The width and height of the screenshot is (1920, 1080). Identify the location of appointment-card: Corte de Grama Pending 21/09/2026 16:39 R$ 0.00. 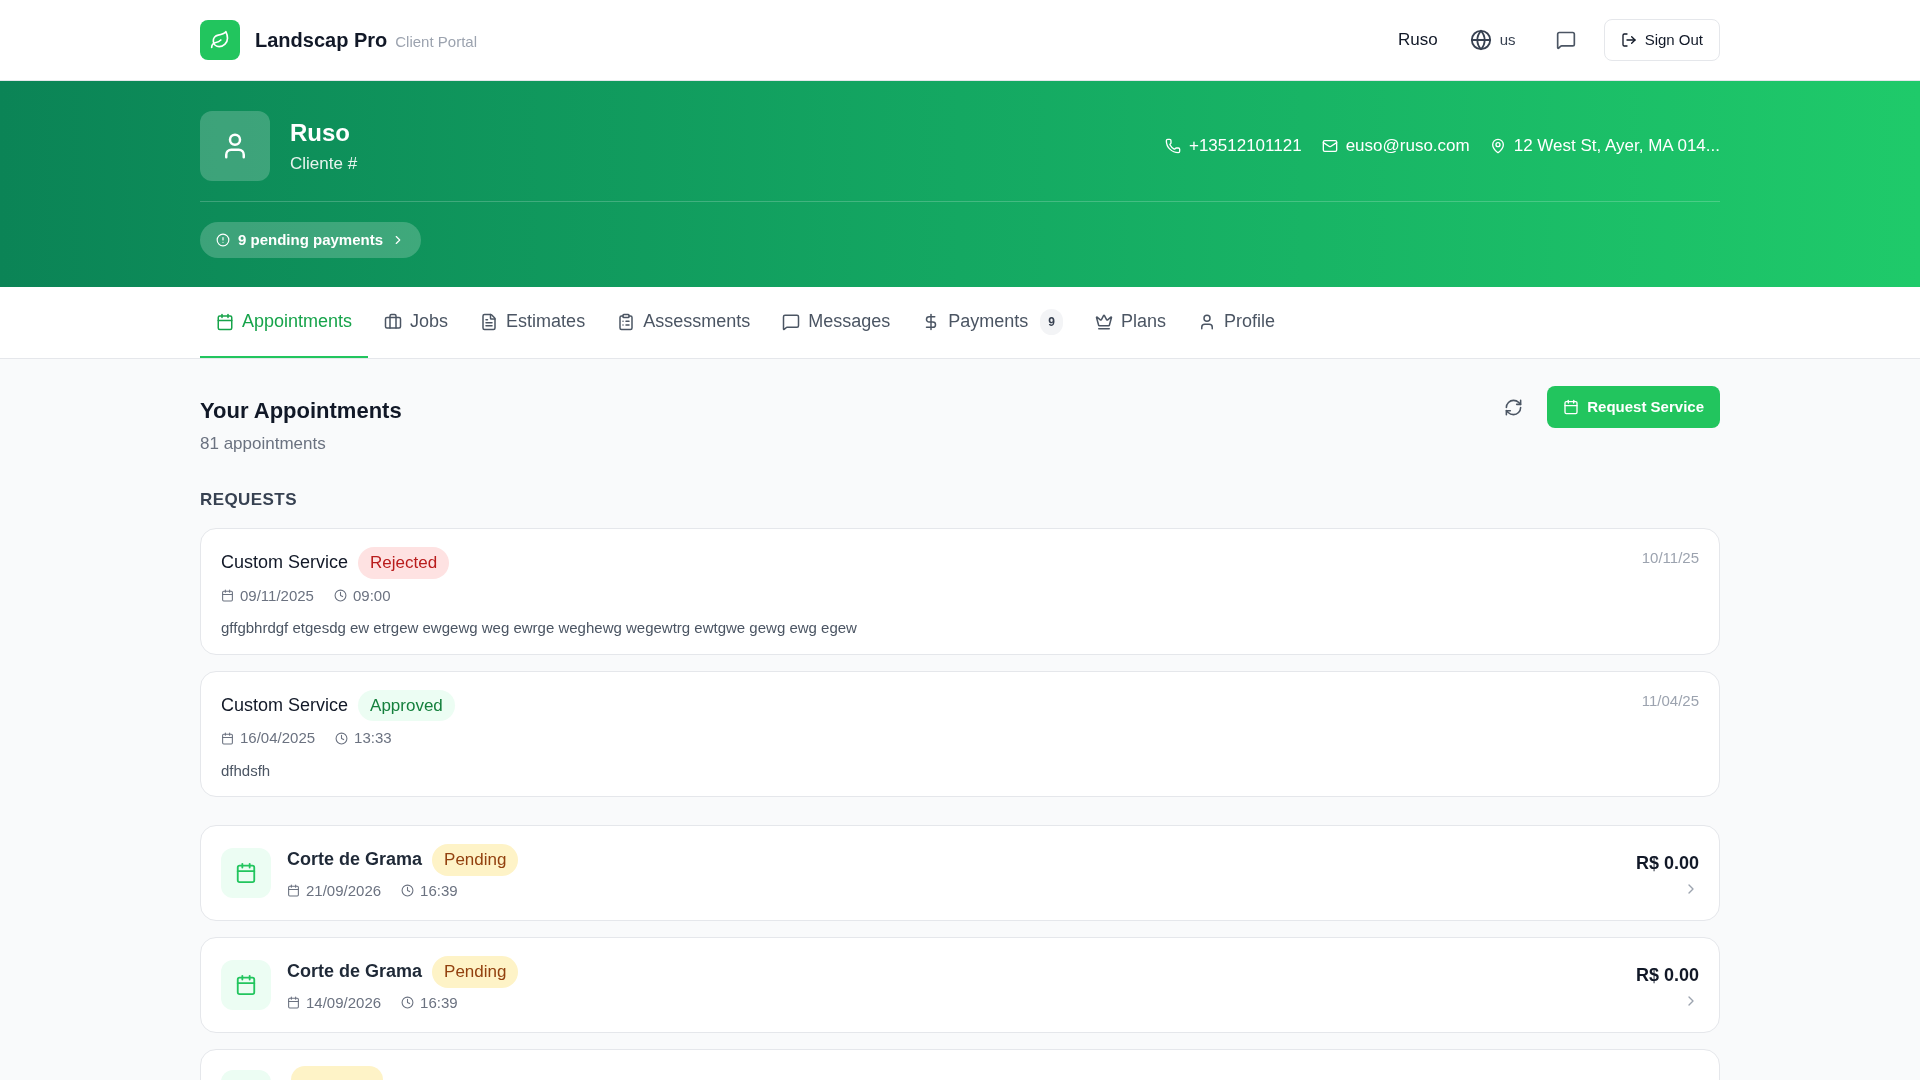
(960, 873).